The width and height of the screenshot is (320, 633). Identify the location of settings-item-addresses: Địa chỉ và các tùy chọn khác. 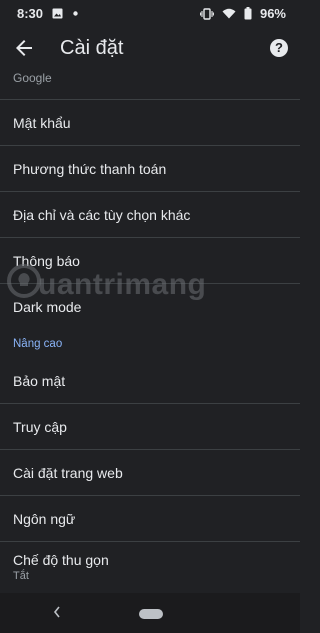
(150, 215).